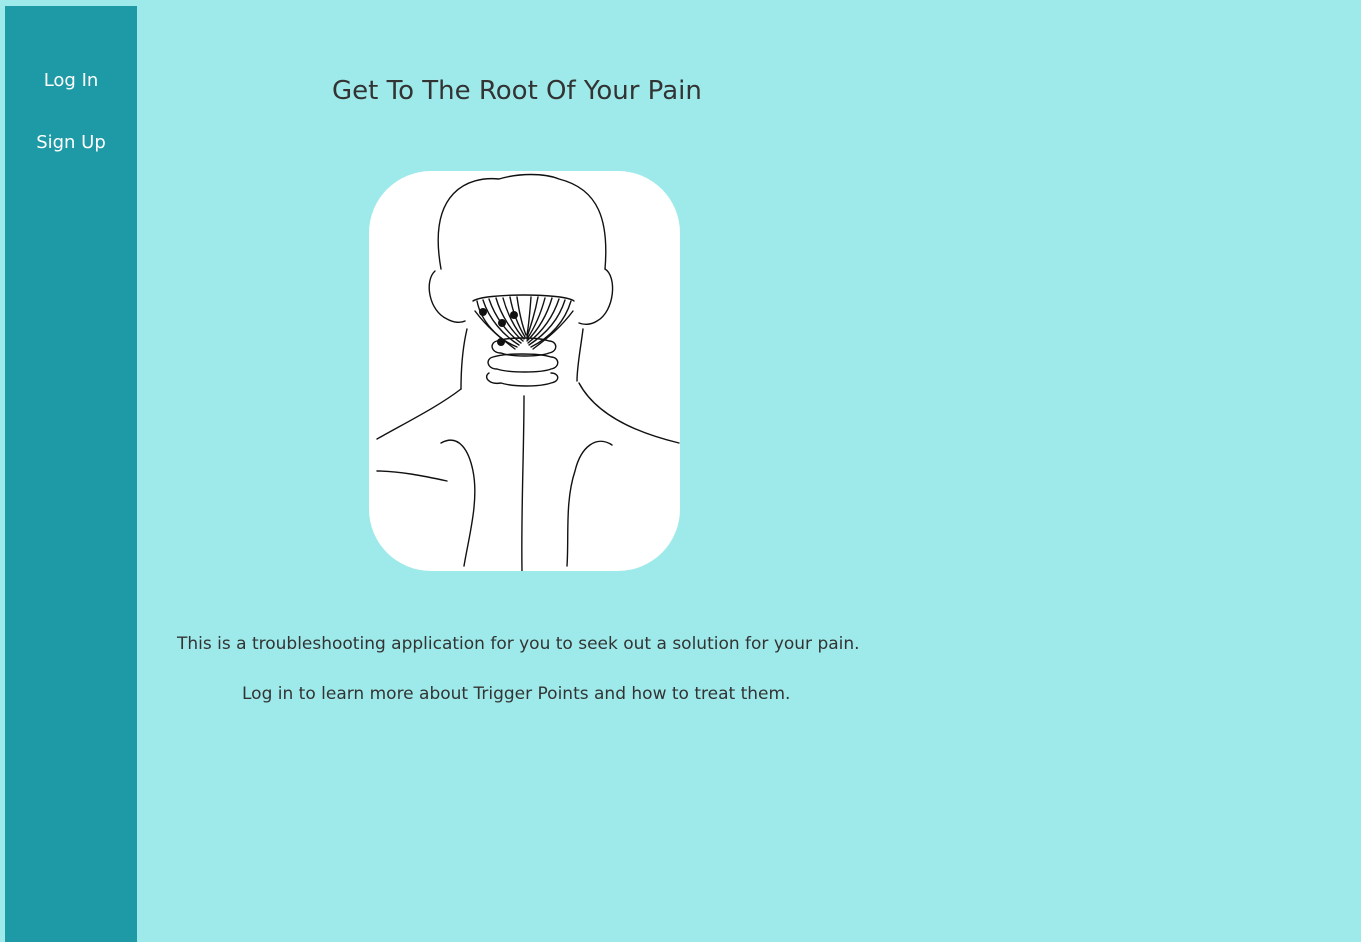  Describe the element at coordinates (71, 80) in the screenshot. I see `login-link: Log In` at that location.